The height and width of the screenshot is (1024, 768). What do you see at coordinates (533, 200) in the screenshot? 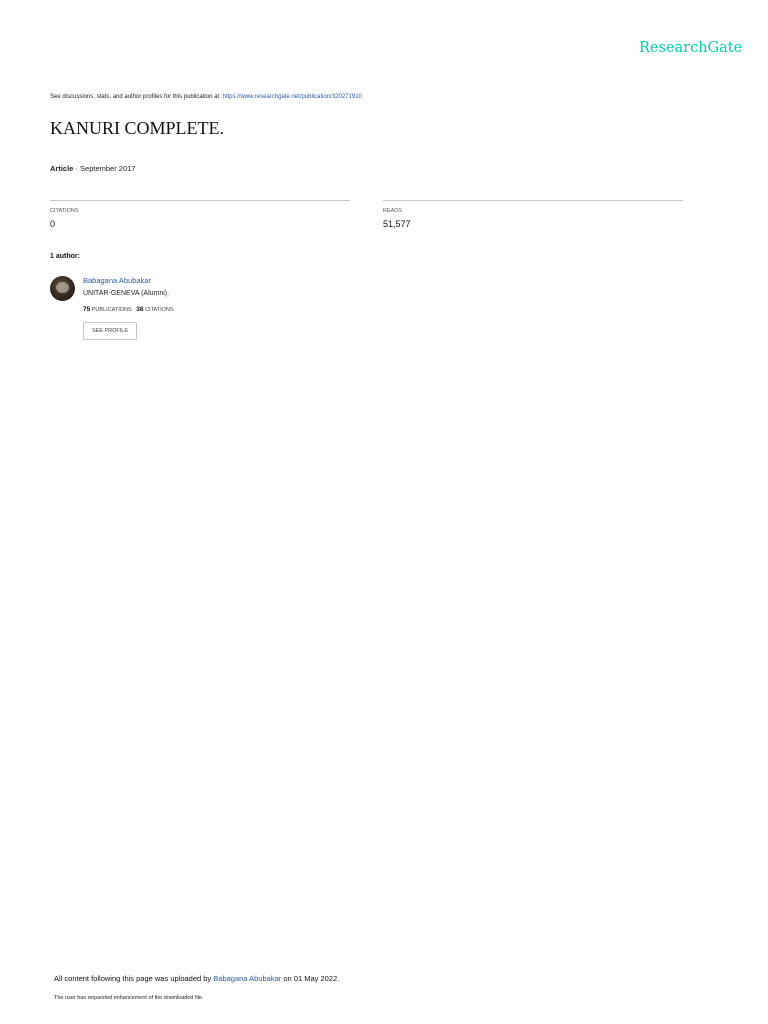
I see `reads-divider` at bounding box center [533, 200].